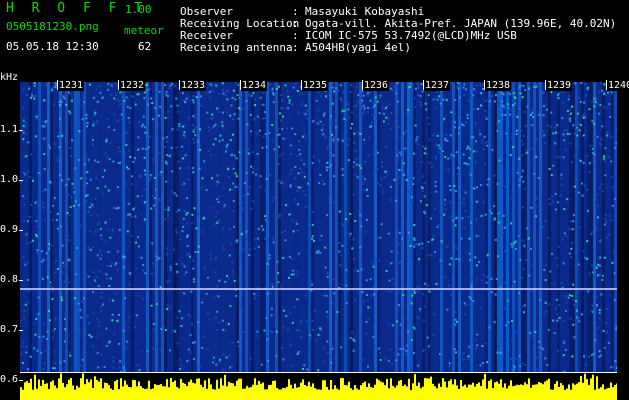 The width and height of the screenshot is (629, 400). What do you see at coordinates (437, 85) in the screenshot?
I see `x-tick-label: 1237` at bounding box center [437, 85].